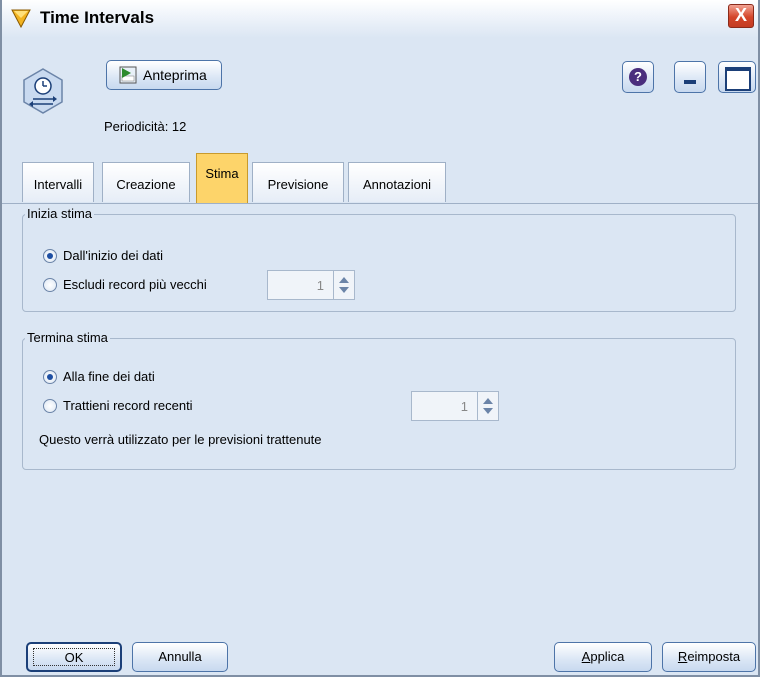 This screenshot has width=760, height=679. I want to click on cancel-button: Annulla, so click(180, 657).